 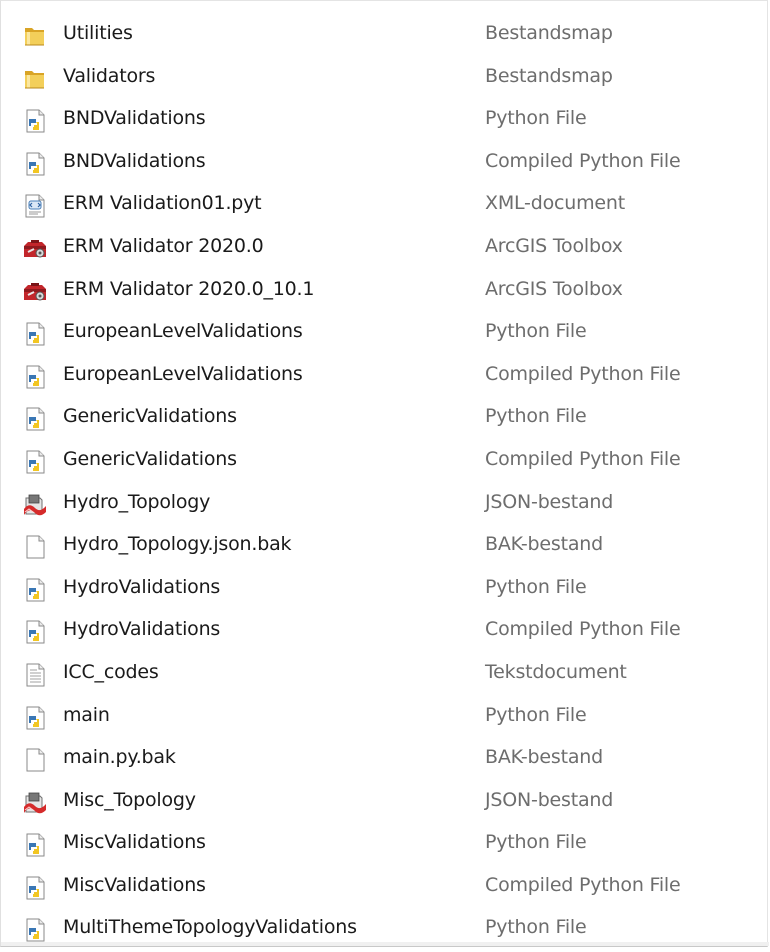 I want to click on file-row: Validators Bestandsmap, so click(x=385, y=79).